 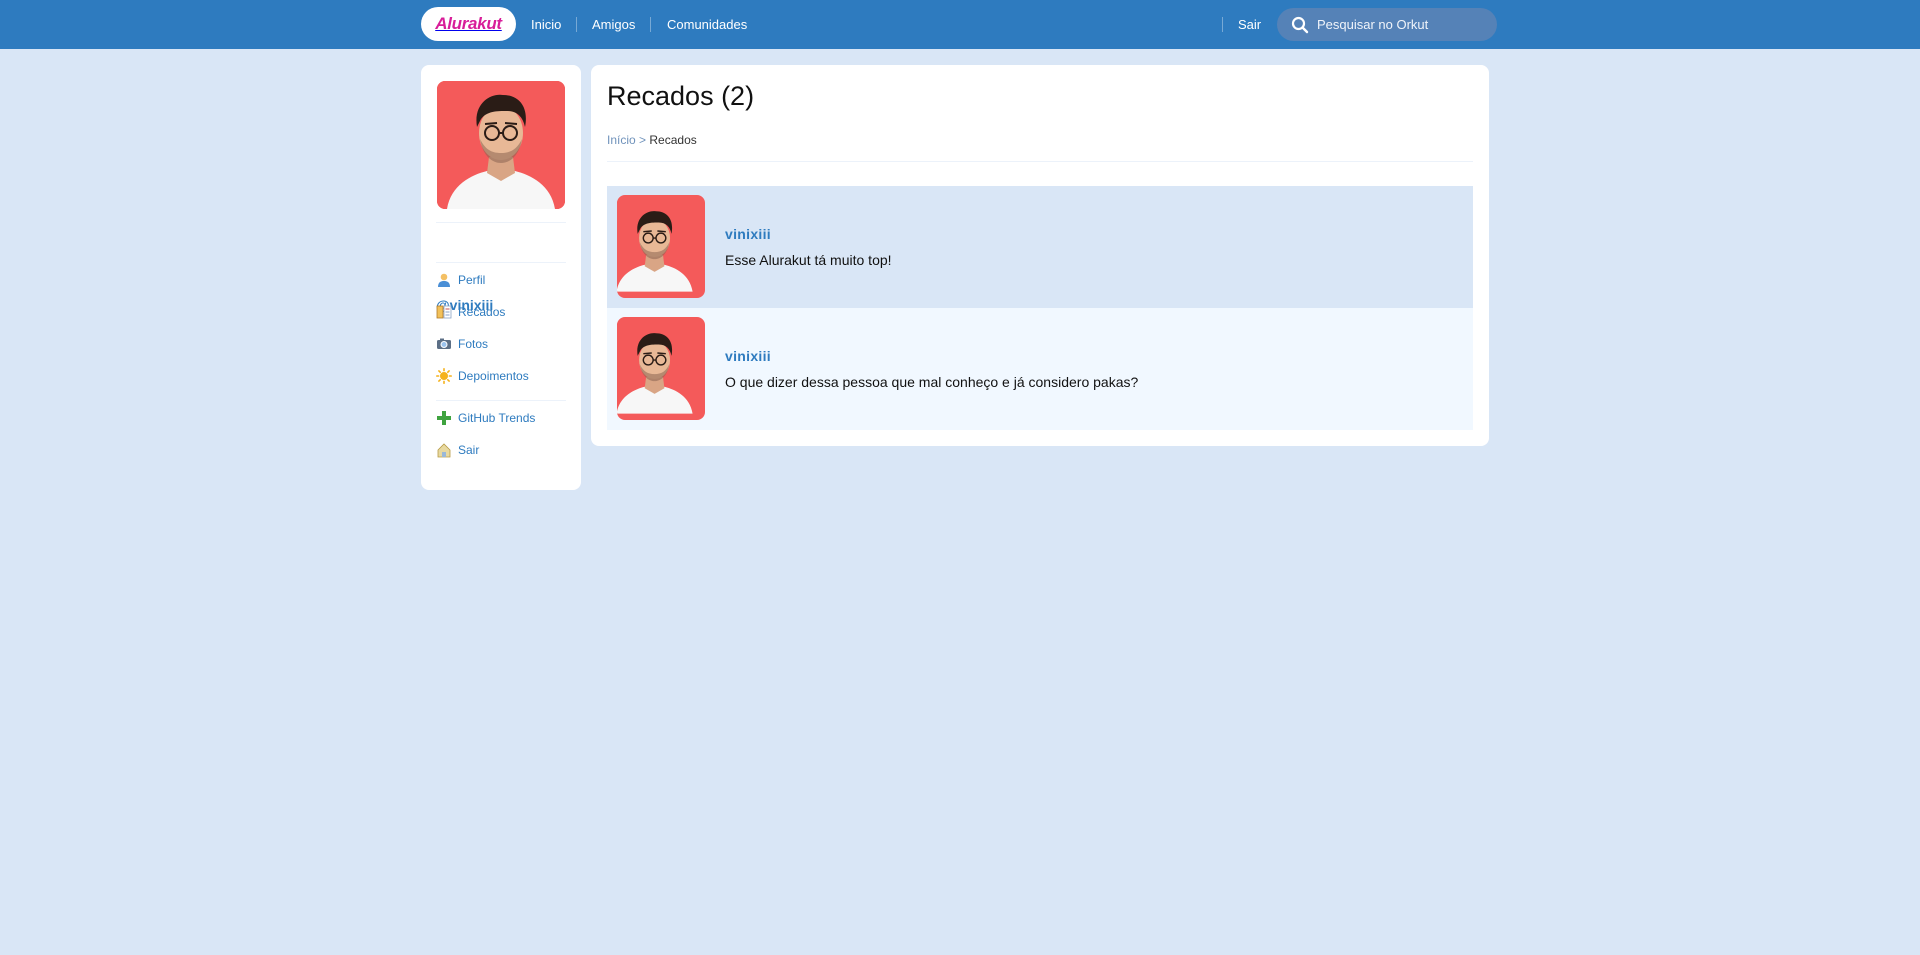 What do you see at coordinates (472, 280) in the screenshot?
I see `sidebar-item-label: Perfil` at bounding box center [472, 280].